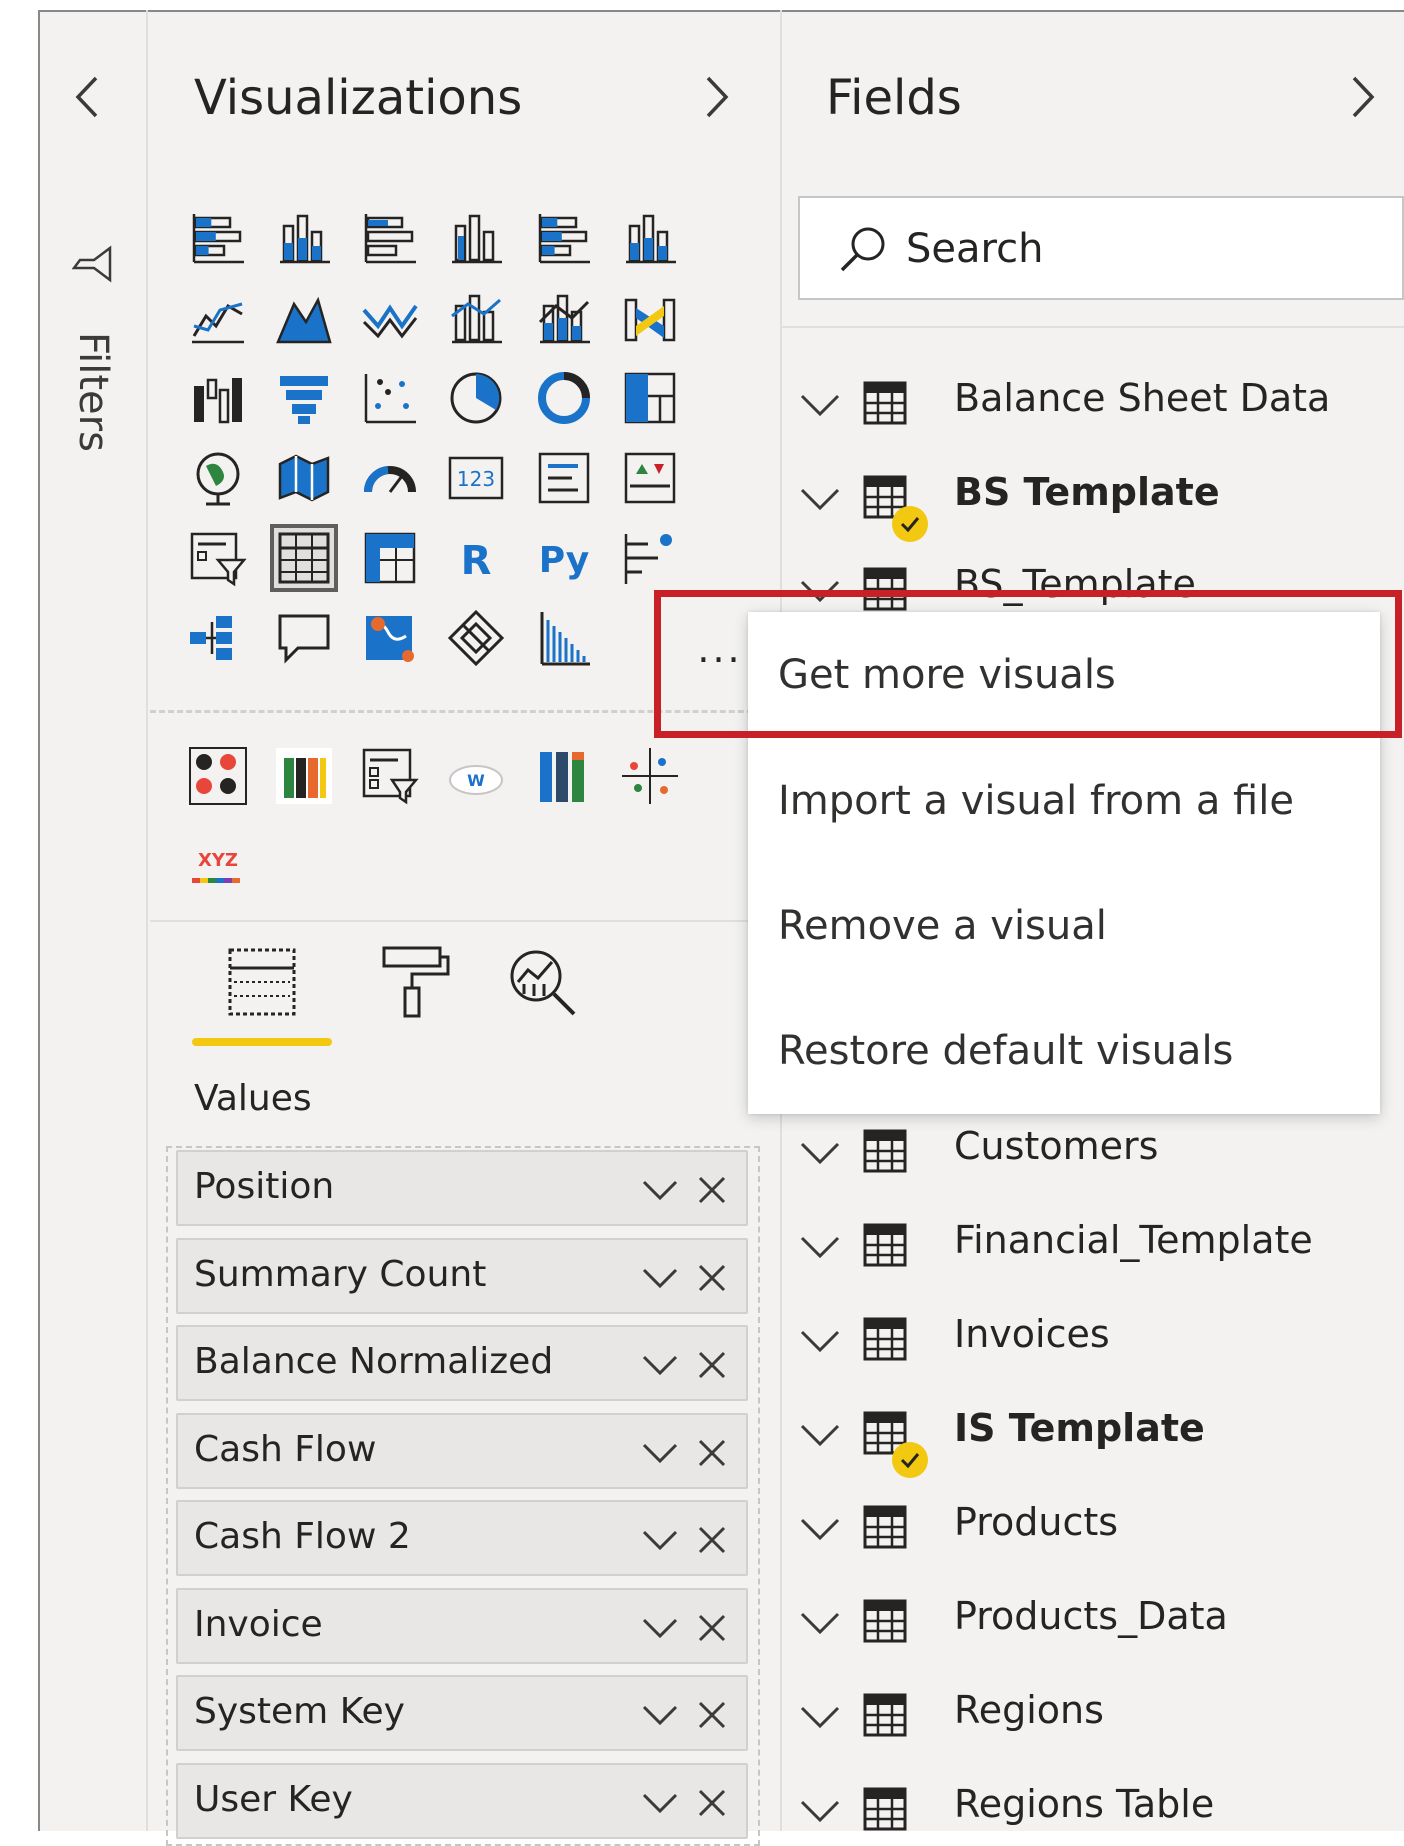 The image size is (1404, 1846). Describe the element at coordinates (1093, 1435) in the screenshot. I see `field-table-row: IS Template` at that location.